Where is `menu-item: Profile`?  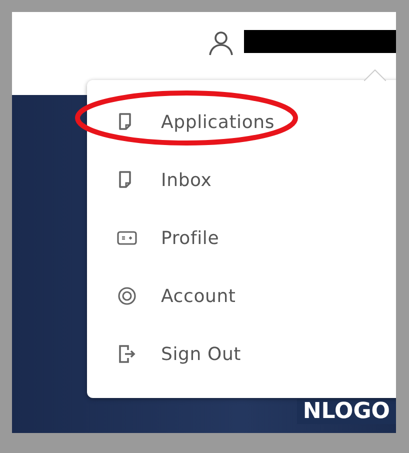
menu-item: Profile is located at coordinates (241, 238).